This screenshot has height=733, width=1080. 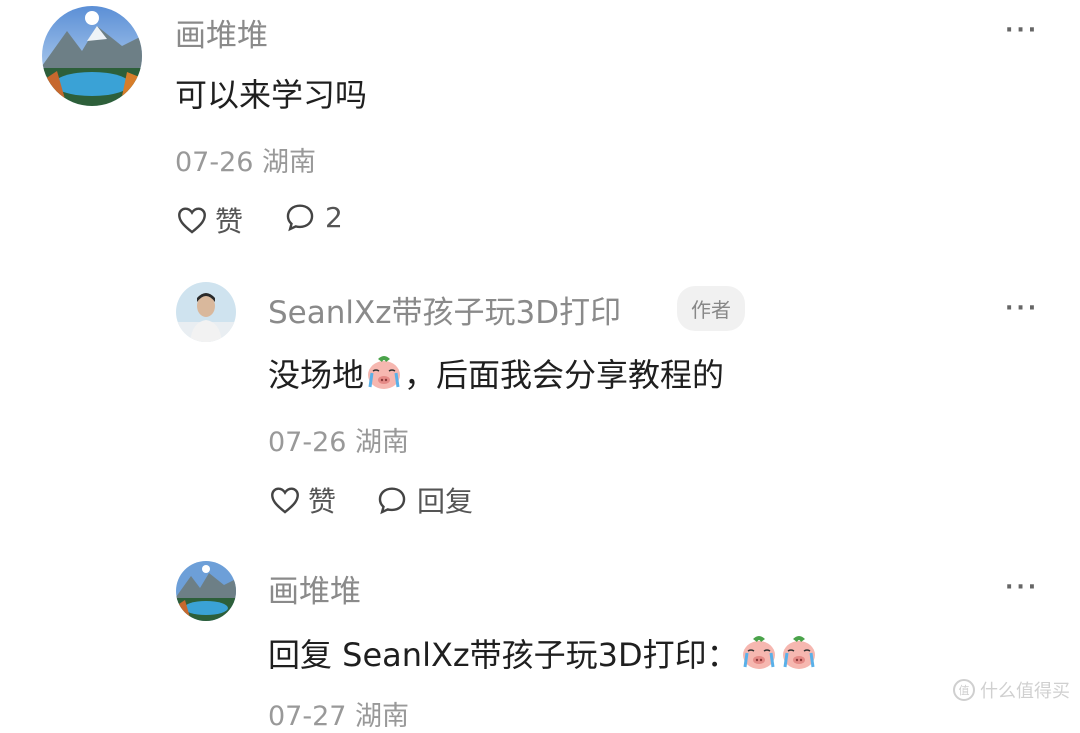 What do you see at coordinates (711, 308) in the screenshot?
I see `author-badge: 作者` at bounding box center [711, 308].